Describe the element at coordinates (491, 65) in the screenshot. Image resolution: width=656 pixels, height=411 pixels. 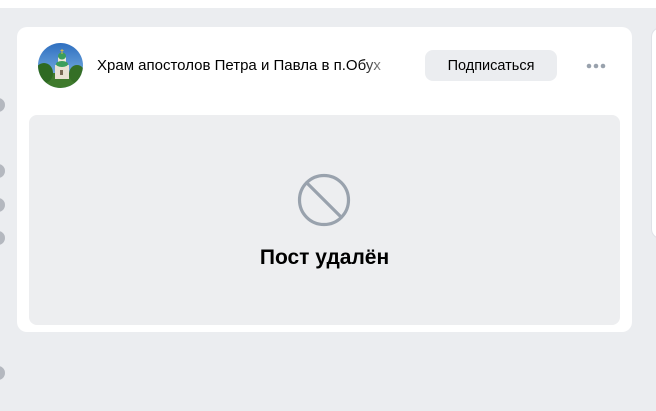
I see `subscribe-button: Подписаться` at that location.